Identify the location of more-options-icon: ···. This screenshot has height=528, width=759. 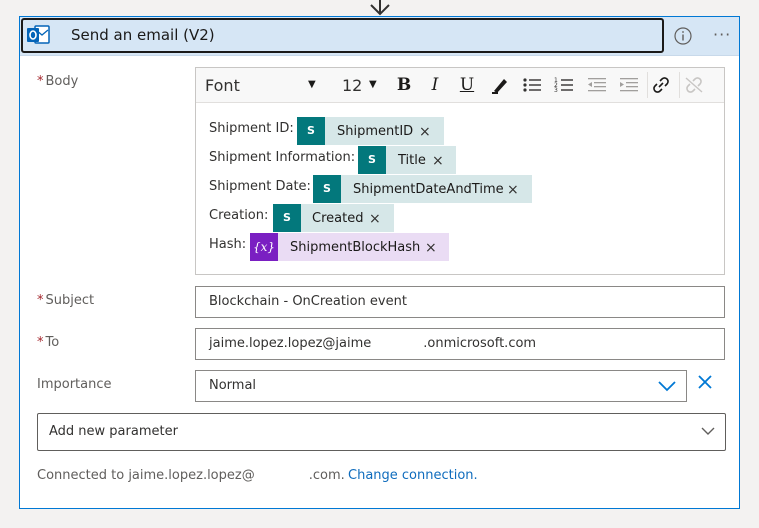
(722, 34).